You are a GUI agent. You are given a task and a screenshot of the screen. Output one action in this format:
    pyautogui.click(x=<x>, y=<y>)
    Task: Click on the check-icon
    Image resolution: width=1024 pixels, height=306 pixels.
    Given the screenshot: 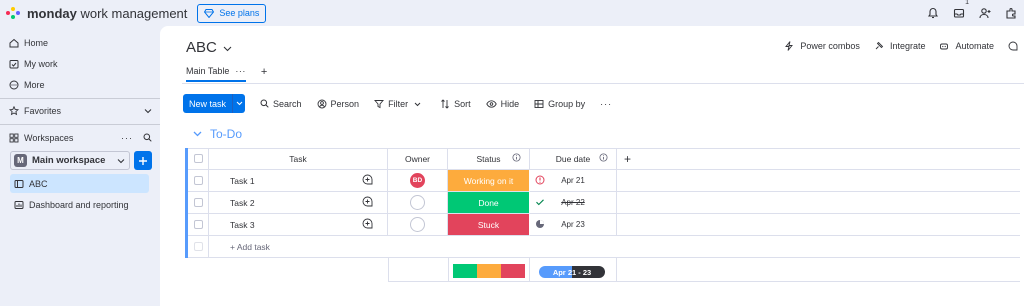 What is the action you would take?
    pyautogui.click(x=540, y=203)
    